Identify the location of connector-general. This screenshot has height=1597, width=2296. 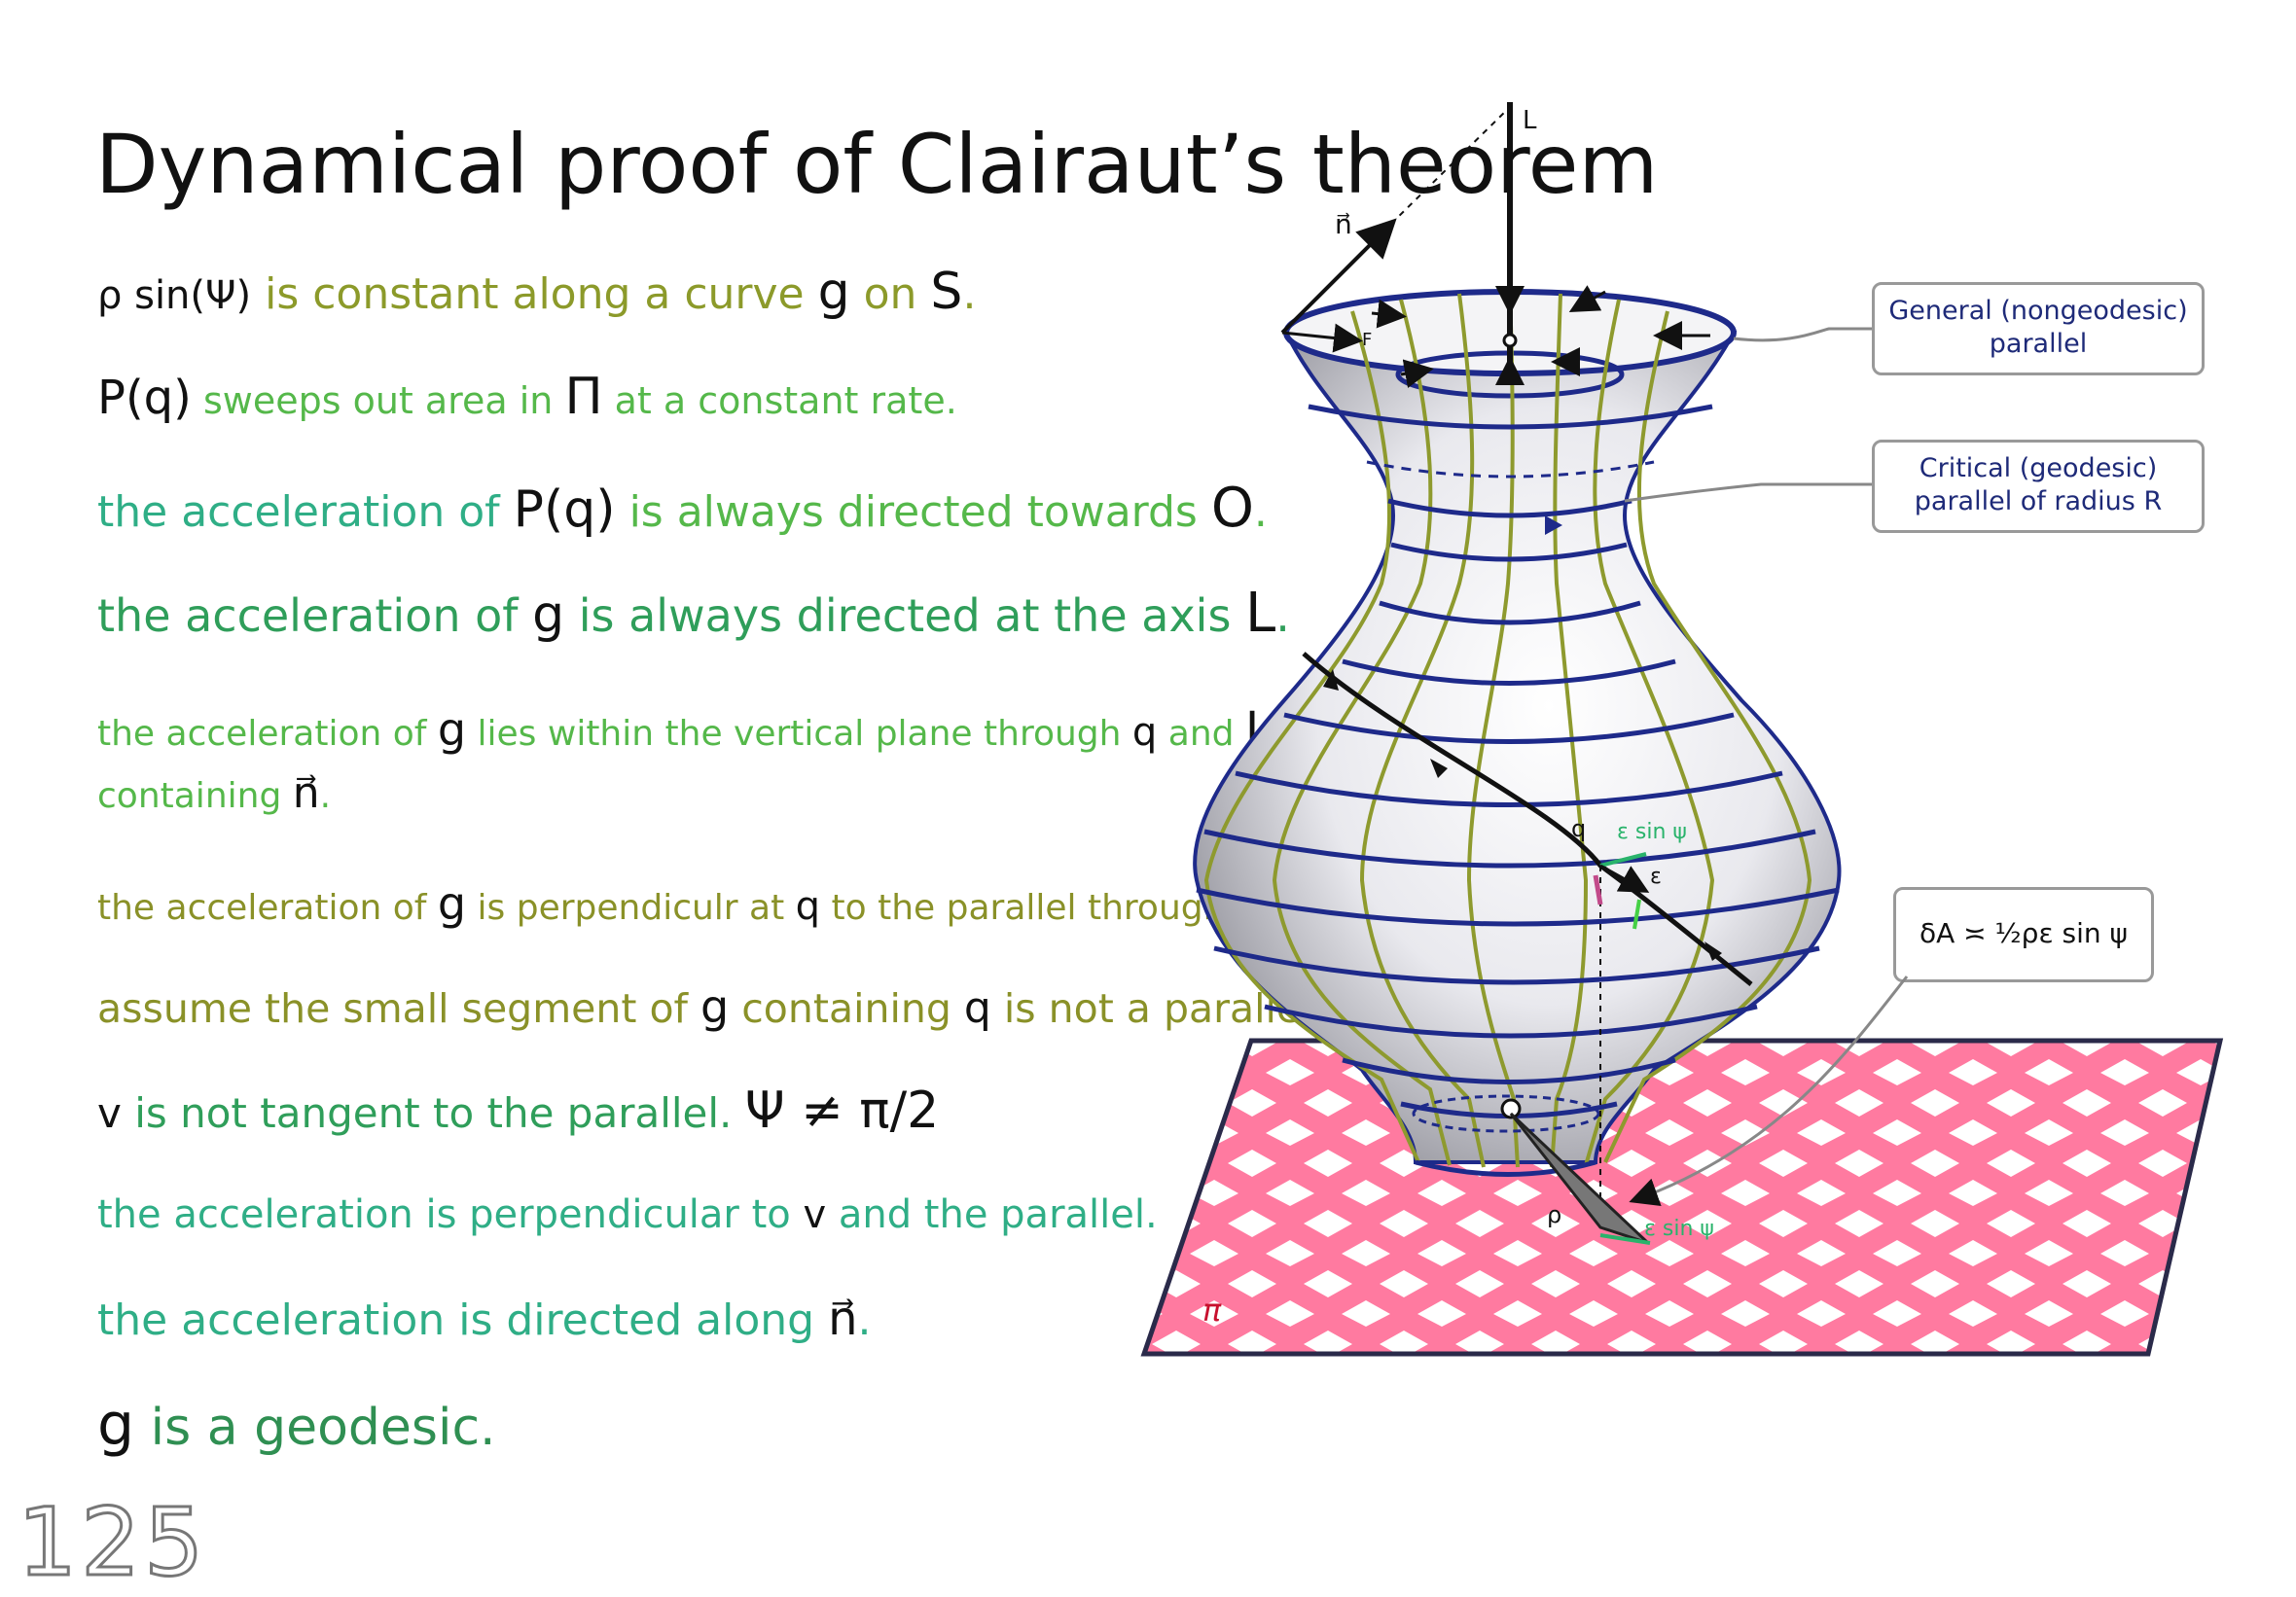
(1802, 334).